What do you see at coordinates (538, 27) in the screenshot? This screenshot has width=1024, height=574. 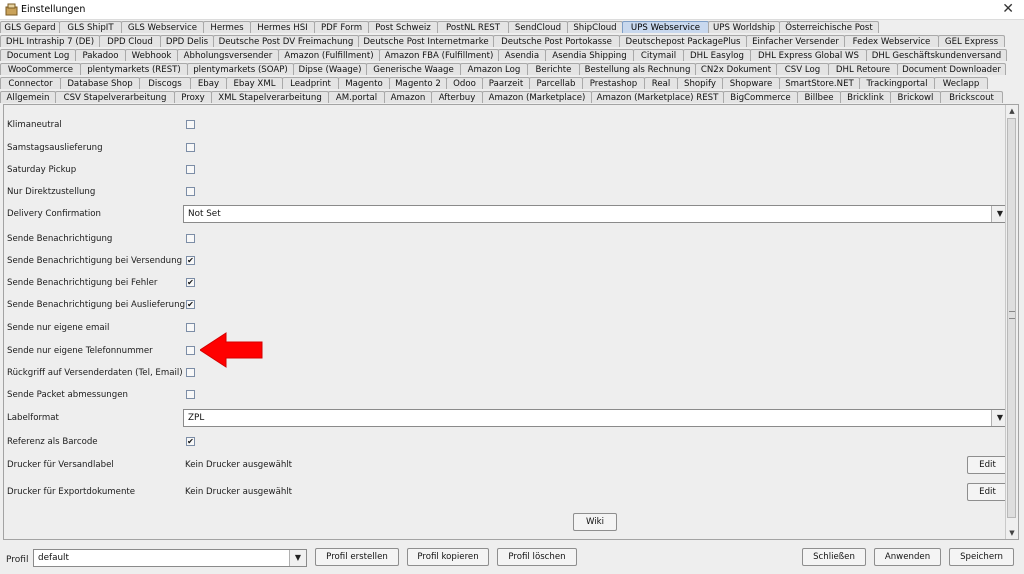 I see `tab-sendcloud: SendCloud` at bounding box center [538, 27].